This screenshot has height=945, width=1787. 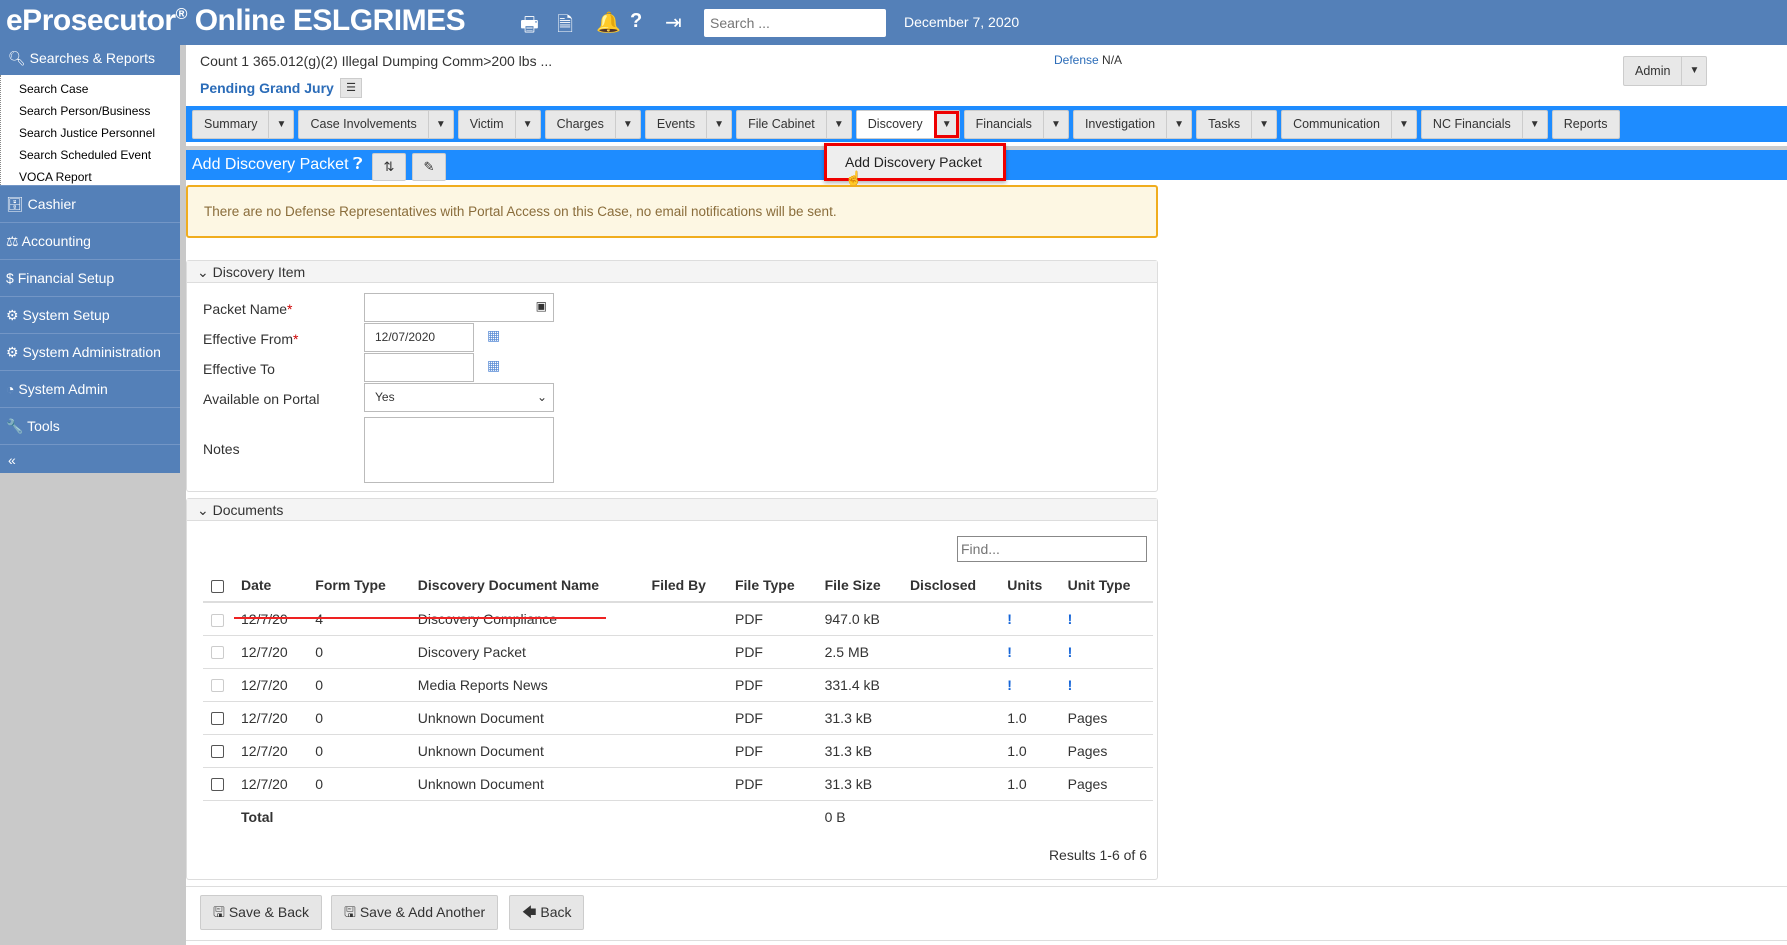 I want to click on case-status: Pending Grand Jury, so click(x=267, y=88).